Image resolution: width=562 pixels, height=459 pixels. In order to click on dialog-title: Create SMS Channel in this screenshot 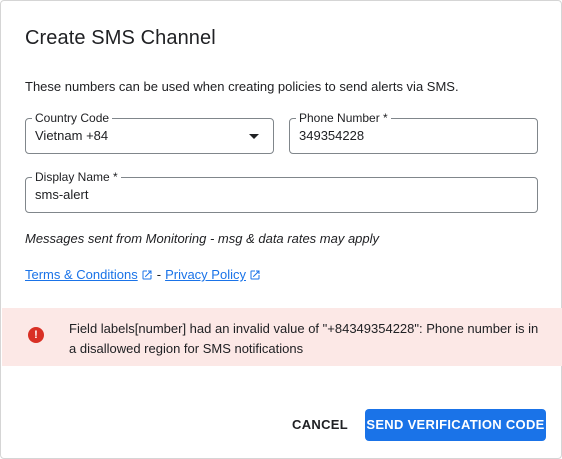, I will do `click(120, 38)`.